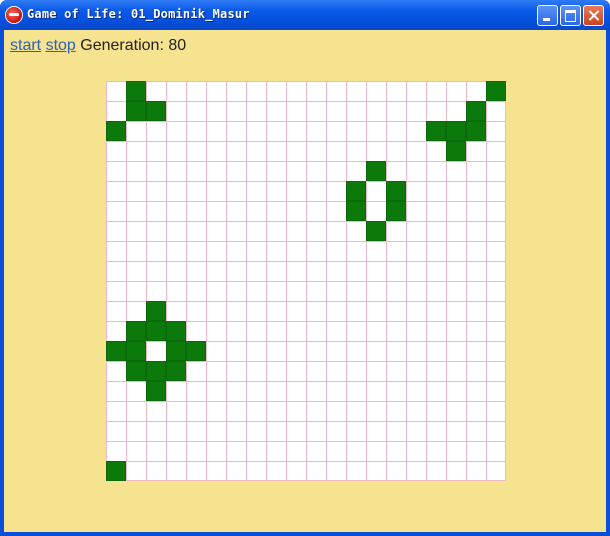 The width and height of the screenshot is (610, 536). What do you see at coordinates (177, 45) in the screenshot?
I see `generation-counter: 80` at bounding box center [177, 45].